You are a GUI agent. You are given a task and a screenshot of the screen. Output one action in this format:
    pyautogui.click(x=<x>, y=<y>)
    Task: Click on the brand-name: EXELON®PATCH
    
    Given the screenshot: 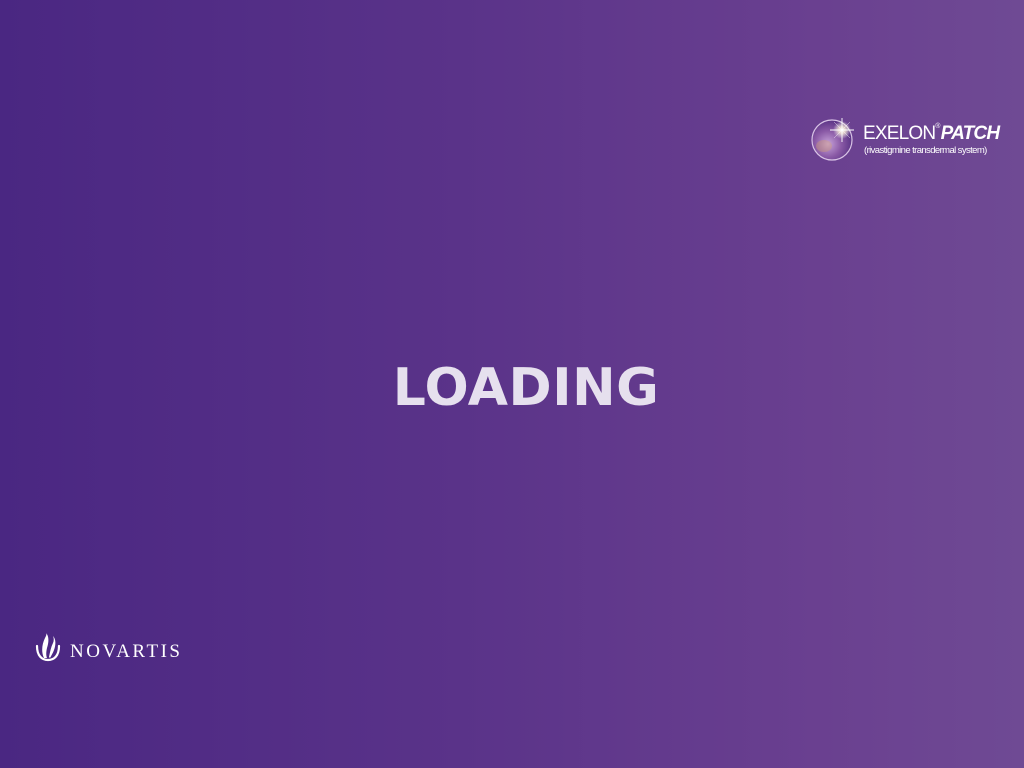 What is the action you would take?
    pyautogui.click(x=931, y=133)
    